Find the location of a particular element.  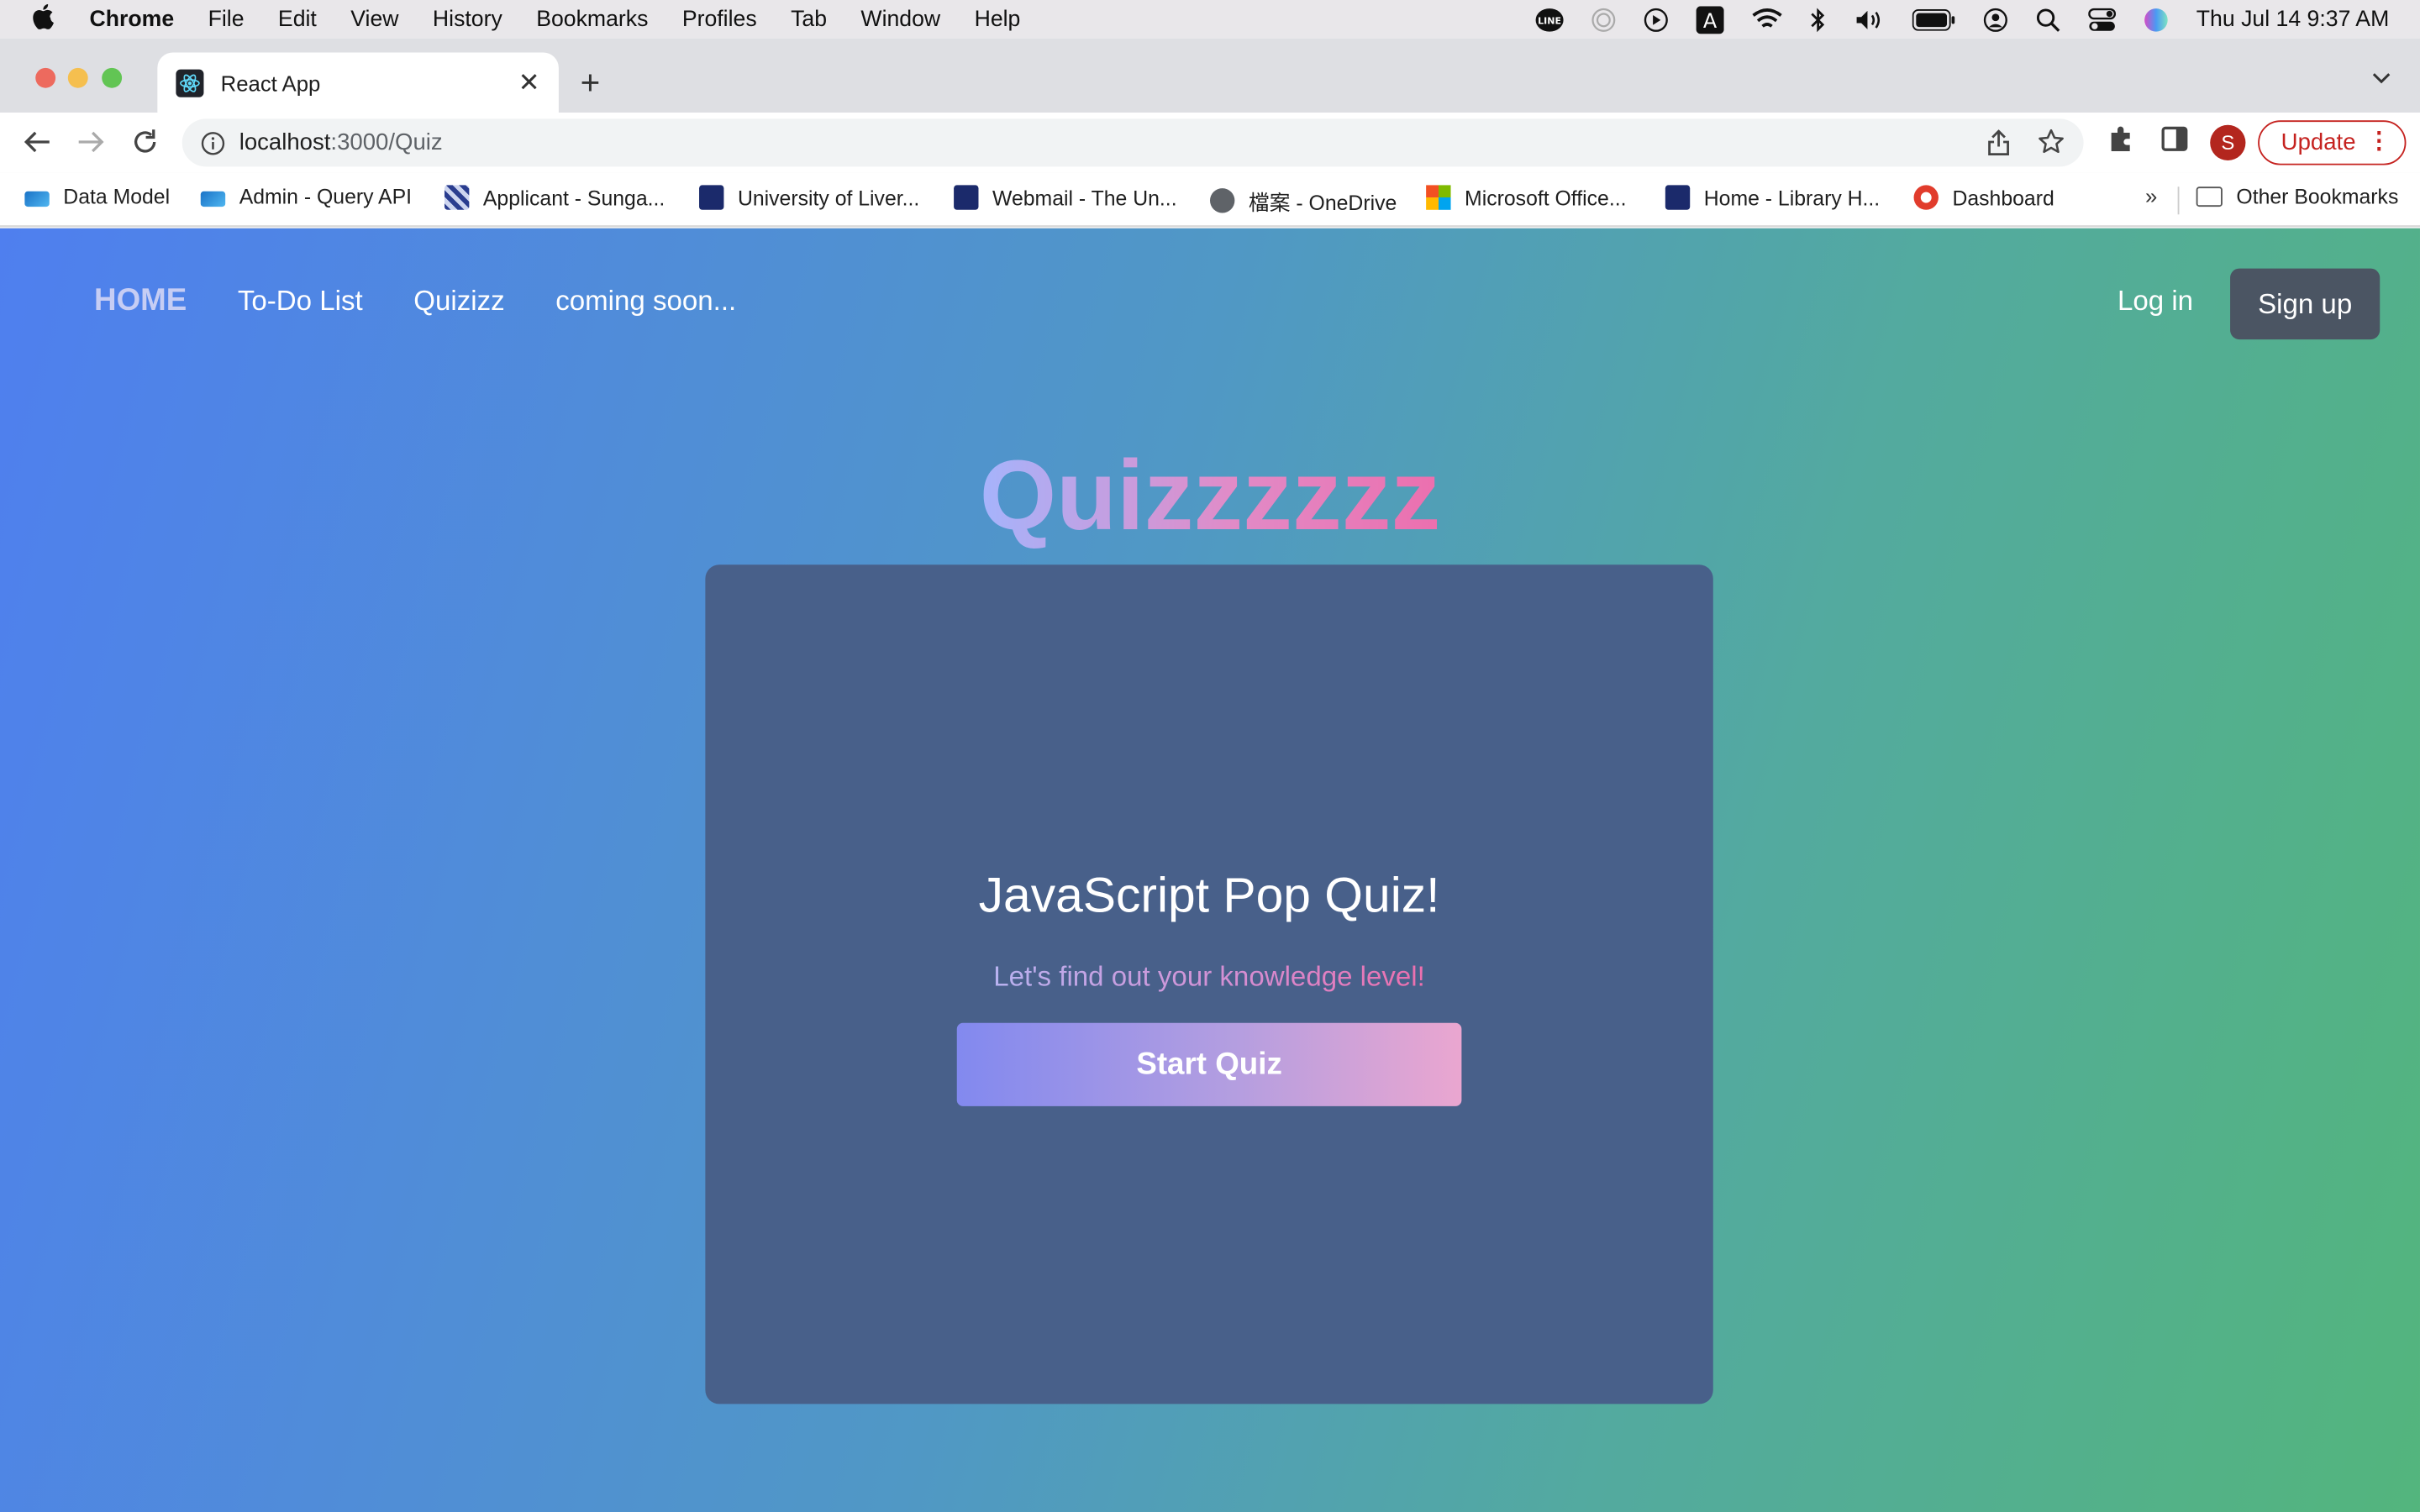

side-panel-icon is located at coordinates (2174, 142).